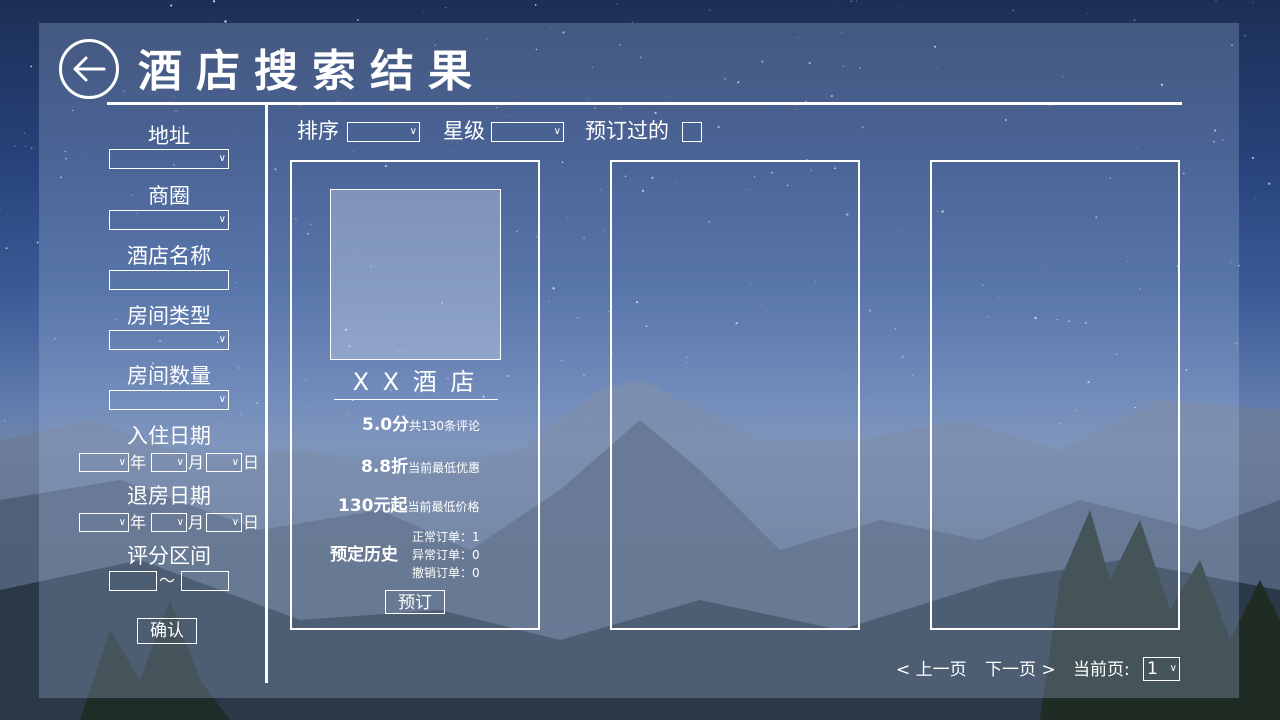 The width and height of the screenshot is (1280, 720). Describe the element at coordinates (415, 602) in the screenshot. I see `book-button: 预订` at that location.